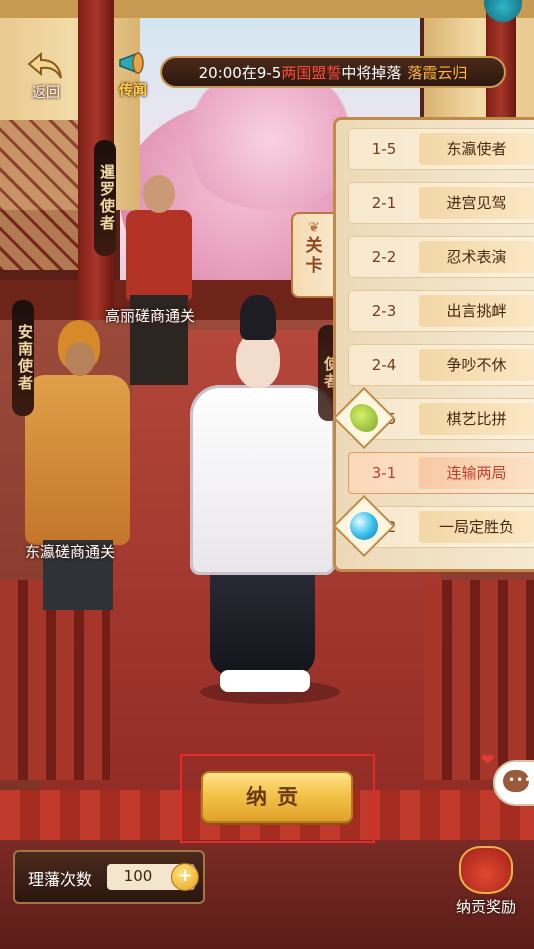 The width and height of the screenshot is (534, 949). I want to click on stage-name: 进宫见驾, so click(476, 203).